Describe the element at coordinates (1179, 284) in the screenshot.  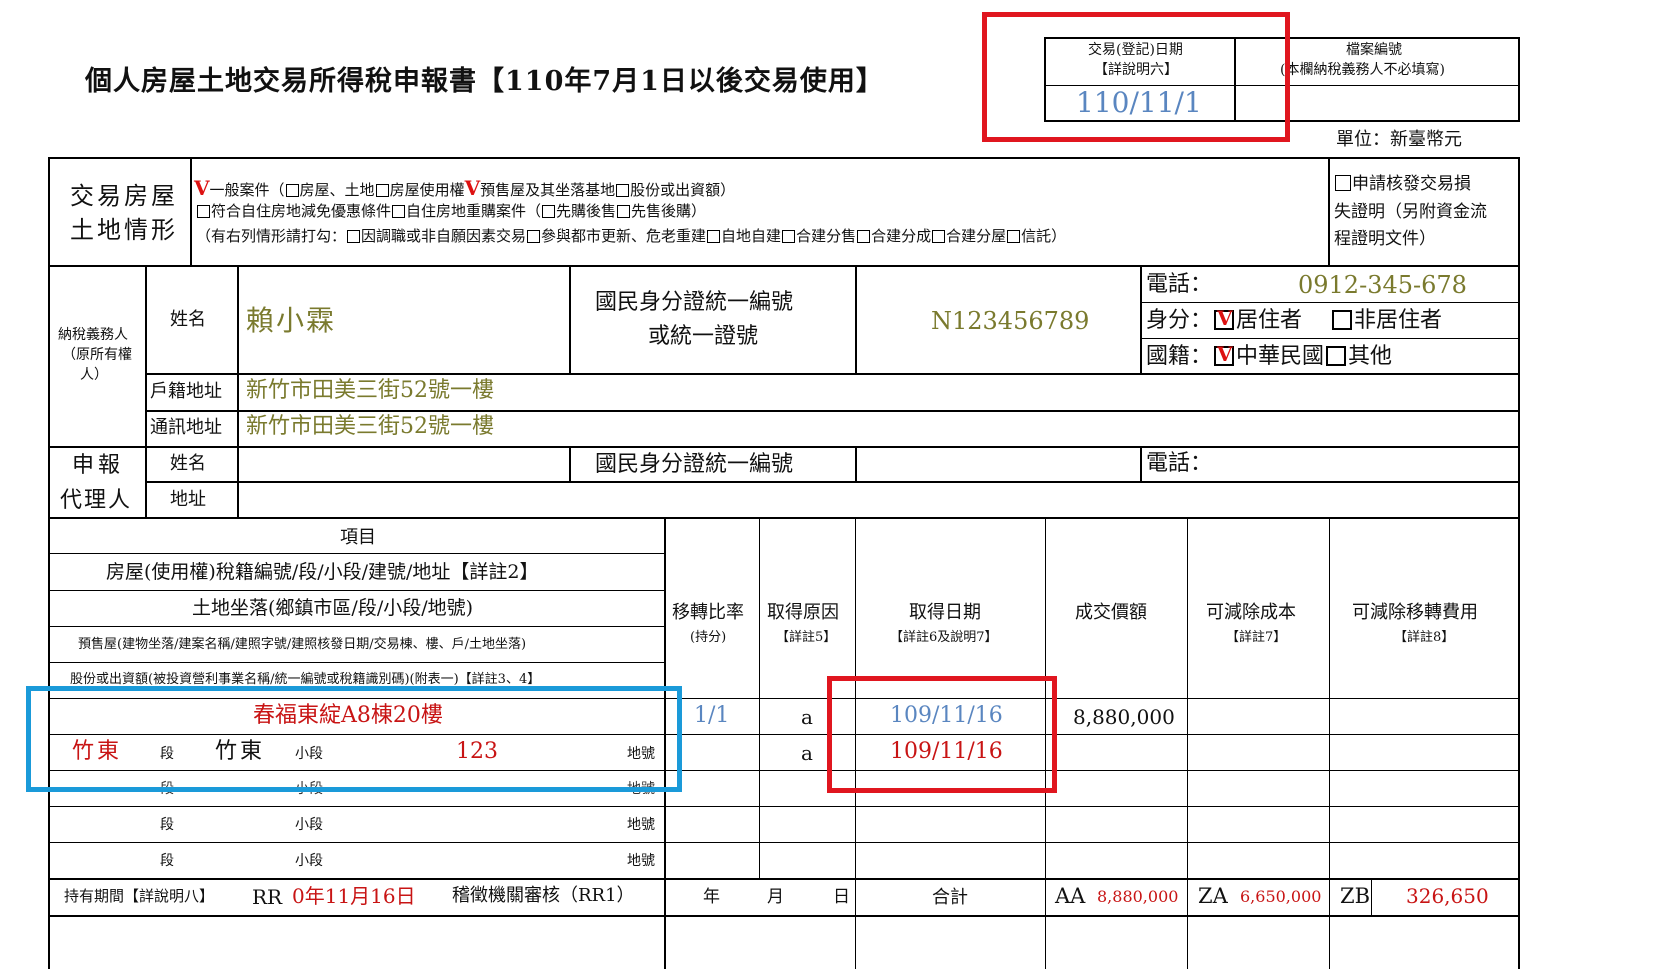
I see `phone-label: 電話：` at that location.